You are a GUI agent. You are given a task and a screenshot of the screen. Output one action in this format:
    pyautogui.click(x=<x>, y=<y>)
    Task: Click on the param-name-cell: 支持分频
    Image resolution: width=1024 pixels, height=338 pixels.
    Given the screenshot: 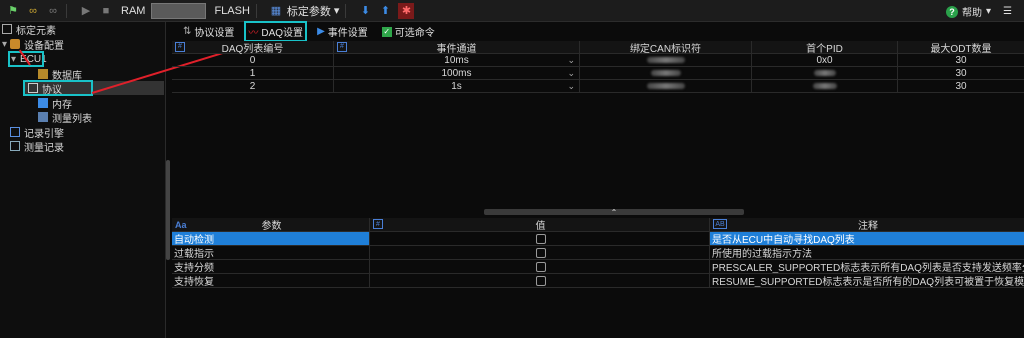 What is the action you would take?
    pyautogui.click(x=271, y=266)
    